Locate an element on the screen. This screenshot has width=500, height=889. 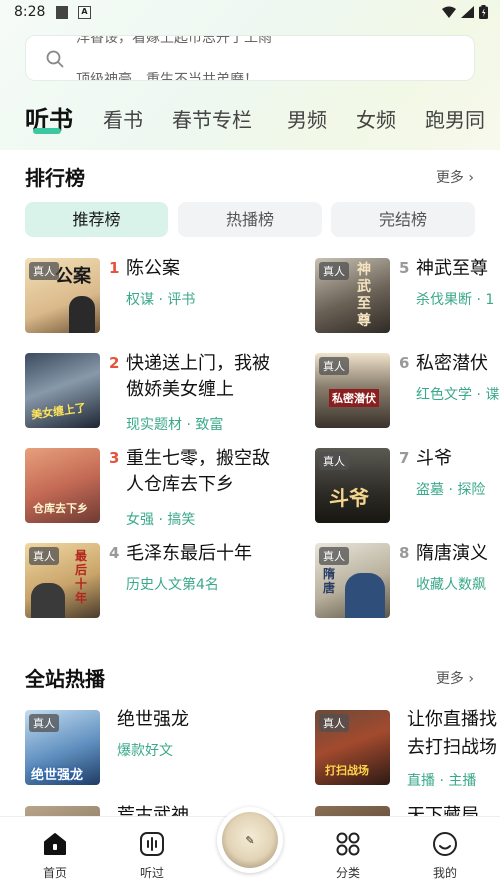
nav-category: 分类 is located at coordinates (348, 856).